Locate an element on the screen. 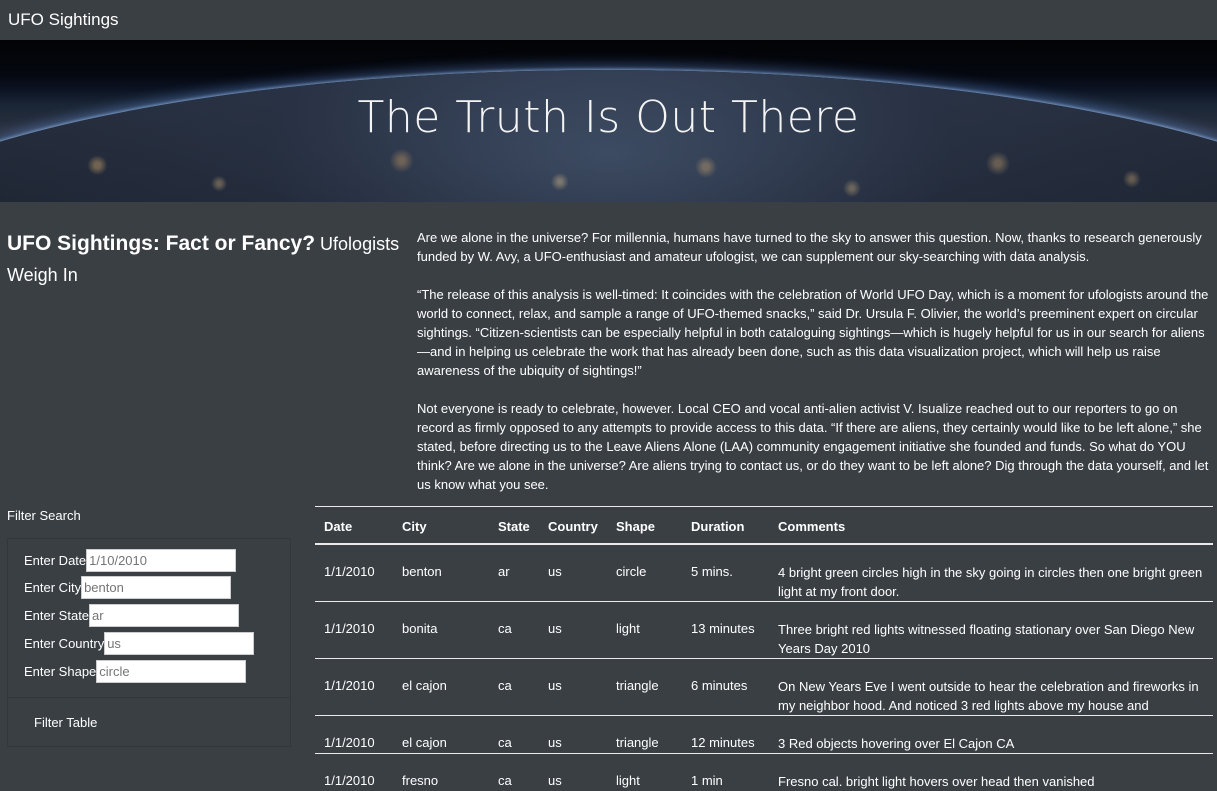  filter-row-state: Enter State is located at coordinates (132, 615).